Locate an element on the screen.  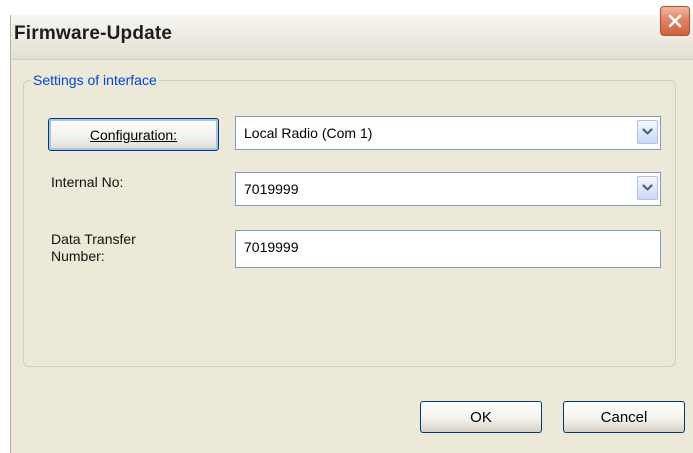
data-transfer-number-label: Data Transfer Number: is located at coordinates (93, 247).